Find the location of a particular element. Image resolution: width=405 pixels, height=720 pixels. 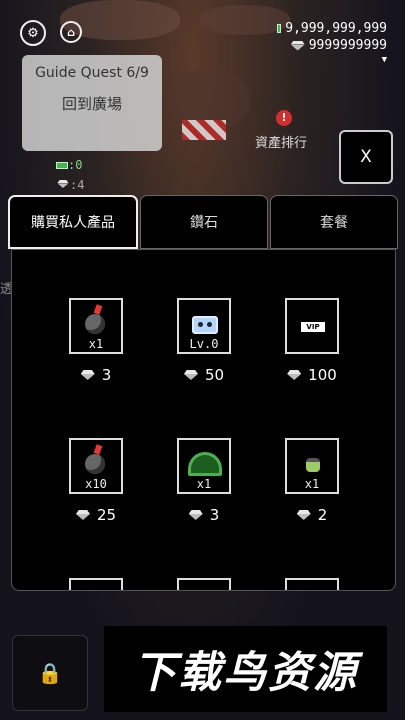

tab-label: 套餐 is located at coordinates (334, 223).